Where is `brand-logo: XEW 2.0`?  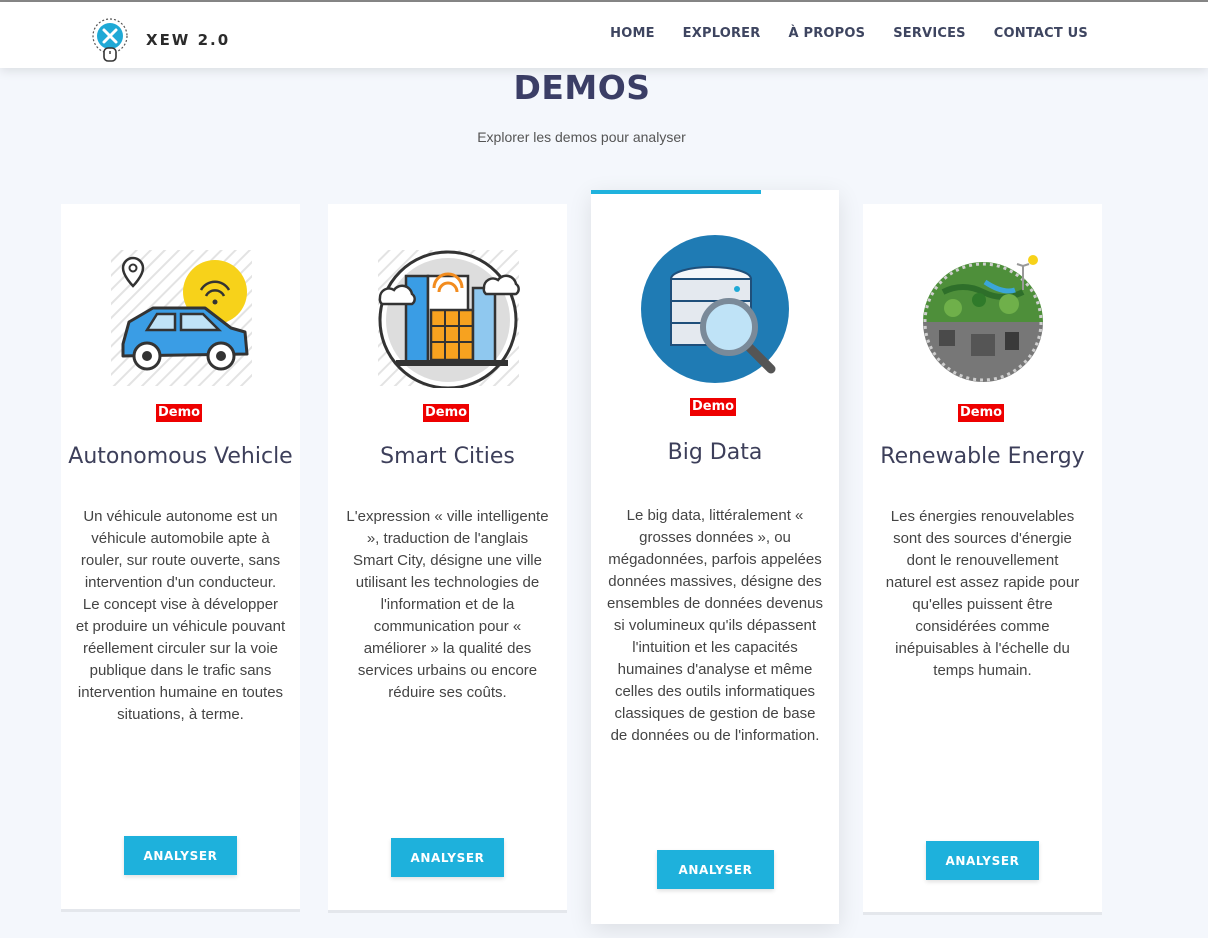 brand-logo: XEW 2.0 is located at coordinates (157, 40).